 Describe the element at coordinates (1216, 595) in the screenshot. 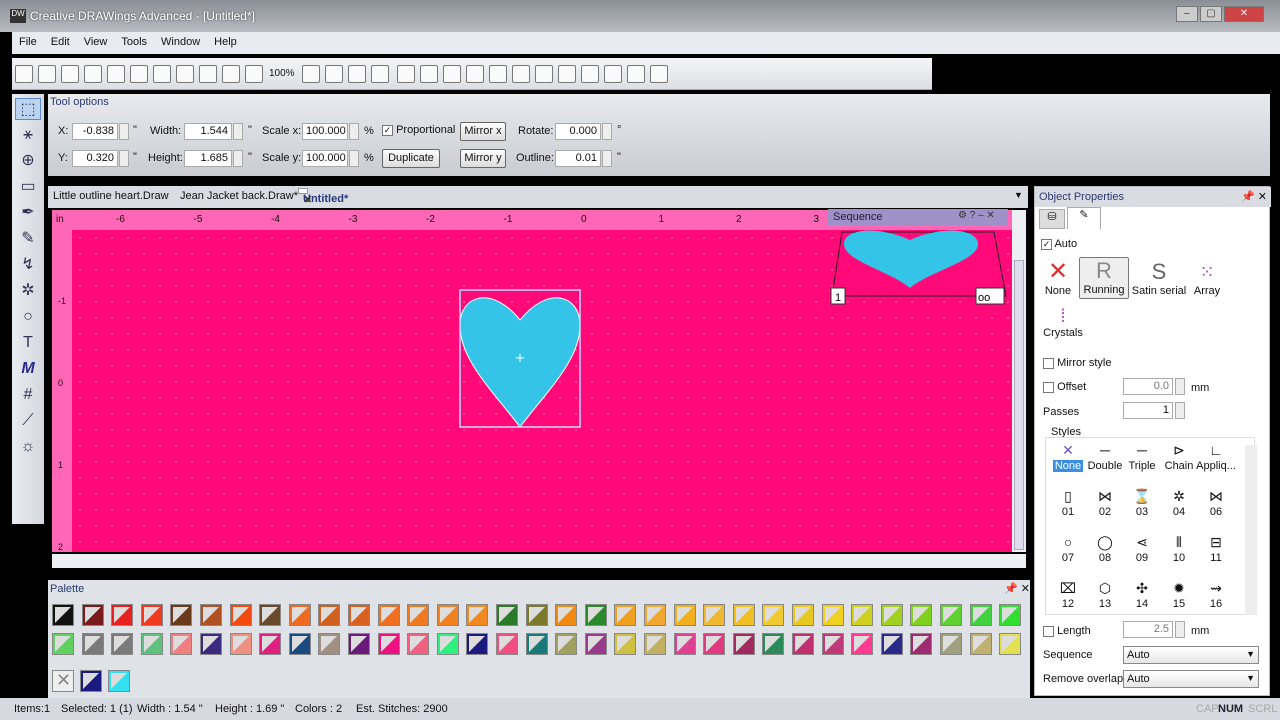

I see `style-item: ⇝ 16` at that location.